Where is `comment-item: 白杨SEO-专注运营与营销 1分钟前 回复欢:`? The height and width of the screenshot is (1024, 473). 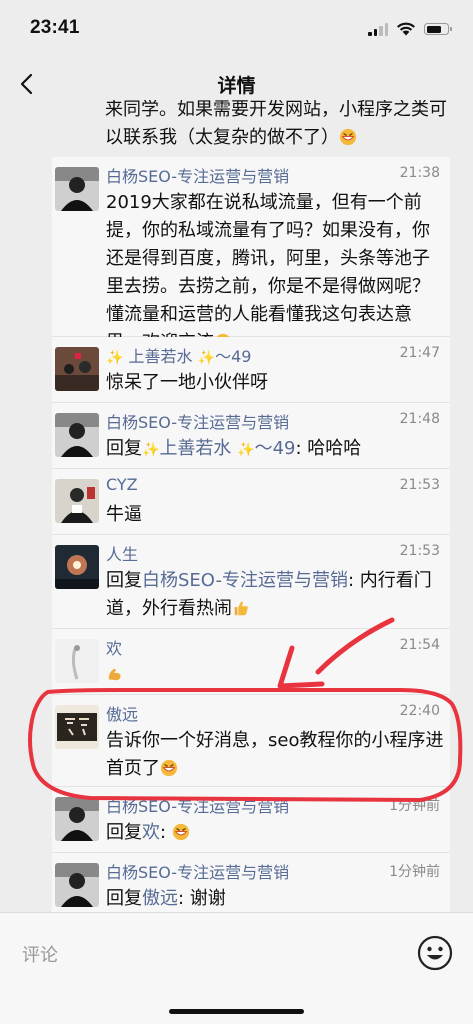
comment-item: 白杨SEO-专注运营与营销 1分钟前 回复欢: is located at coordinates (251, 820).